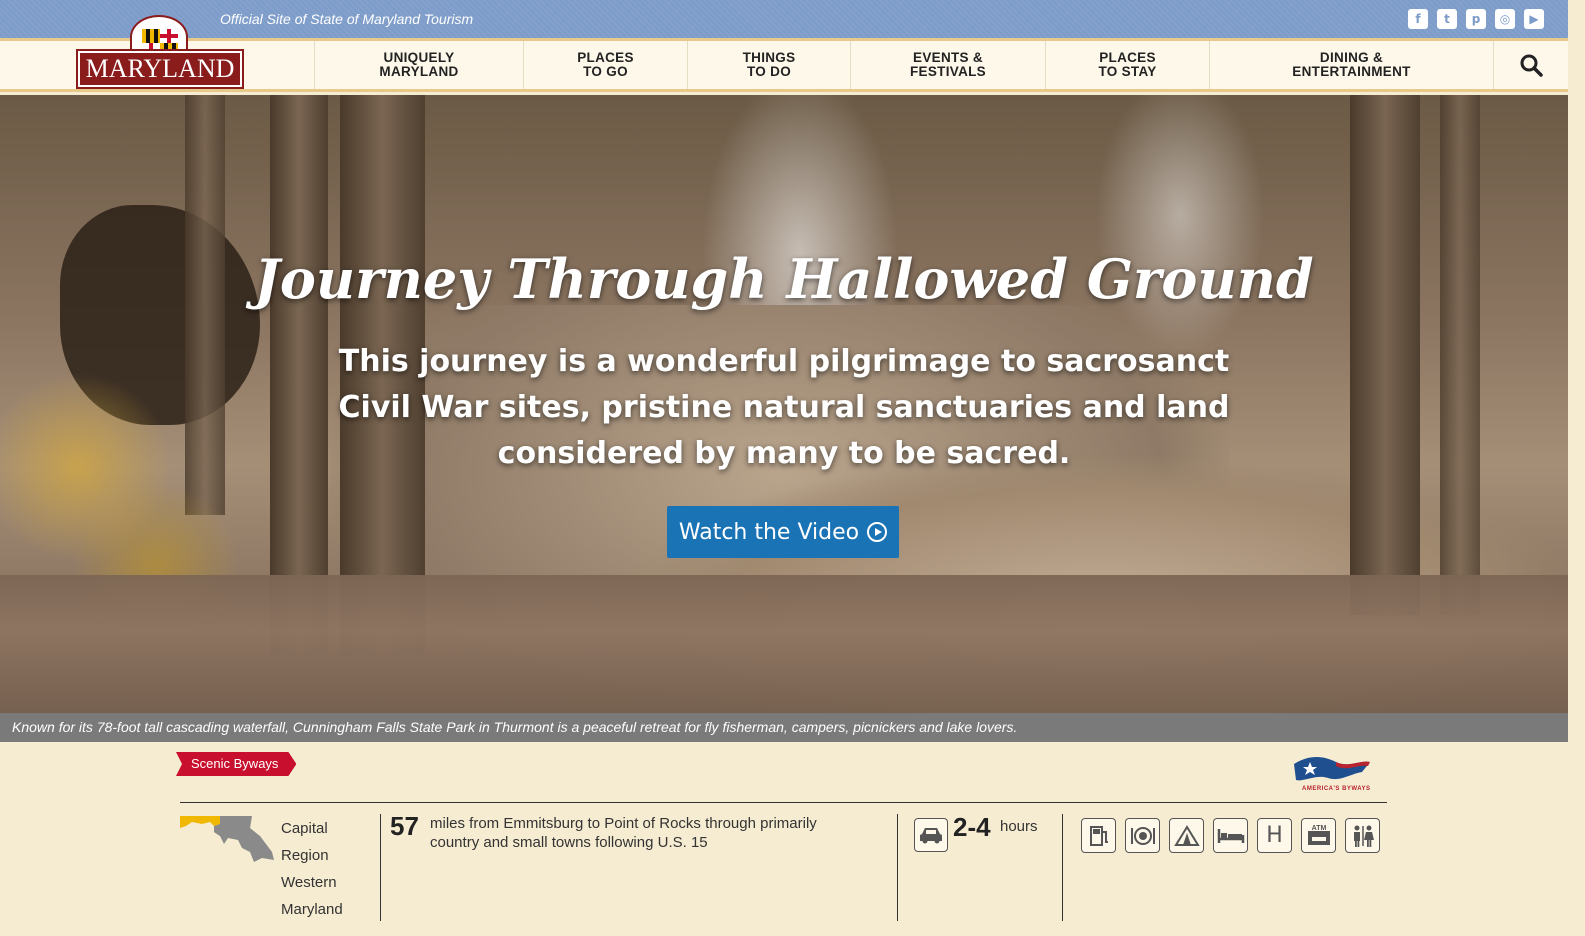 This screenshot has width=1585, height=936. Describe the element at coordinates (404, 826) in the screenshot. I see `miles-value: 57` at that location.